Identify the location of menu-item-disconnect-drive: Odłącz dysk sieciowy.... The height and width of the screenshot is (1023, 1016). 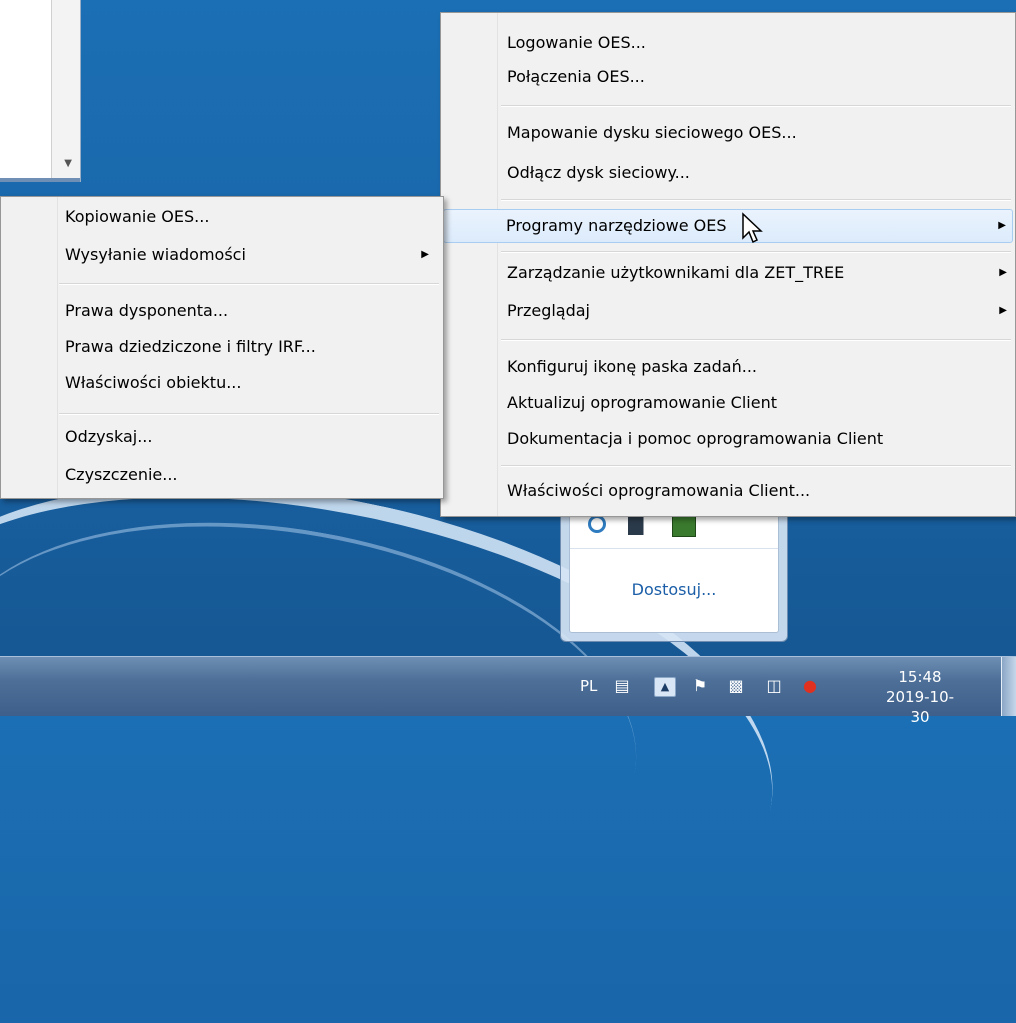
(728, 173).